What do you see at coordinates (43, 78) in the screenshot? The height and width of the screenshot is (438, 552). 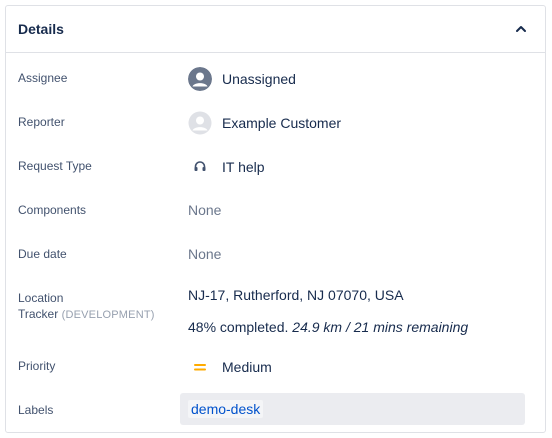 I see `assignee-label: Assignee` at bounding box center [43, 78].